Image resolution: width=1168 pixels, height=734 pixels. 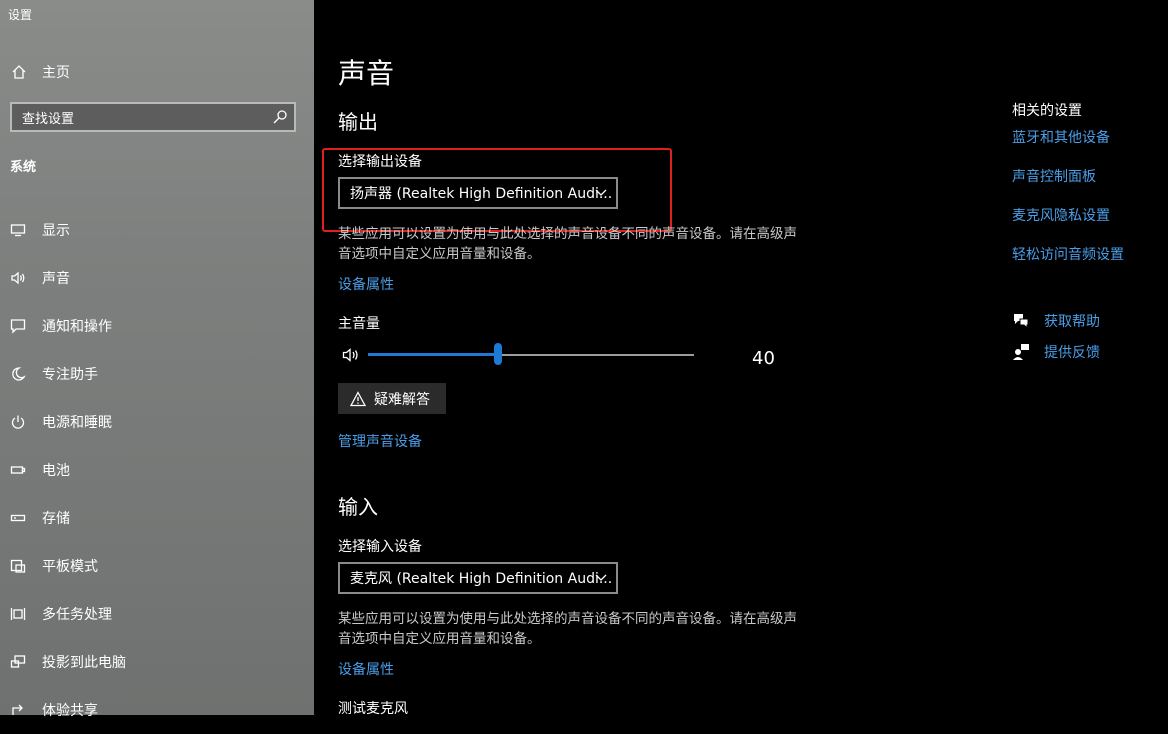 I want to click on notification-icon, so click(x=18, y=326).